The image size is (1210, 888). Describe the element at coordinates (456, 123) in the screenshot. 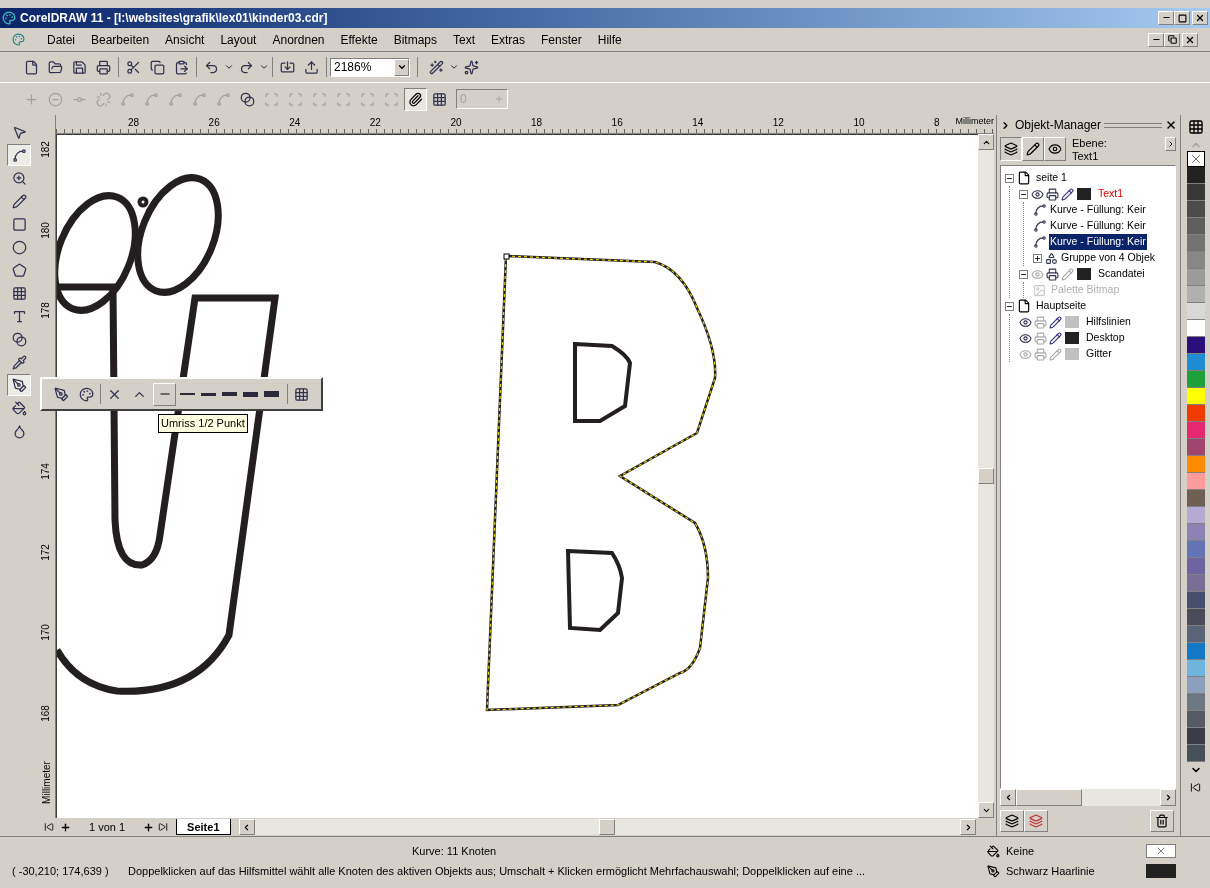

I see `ruler-label: 20` at that location.